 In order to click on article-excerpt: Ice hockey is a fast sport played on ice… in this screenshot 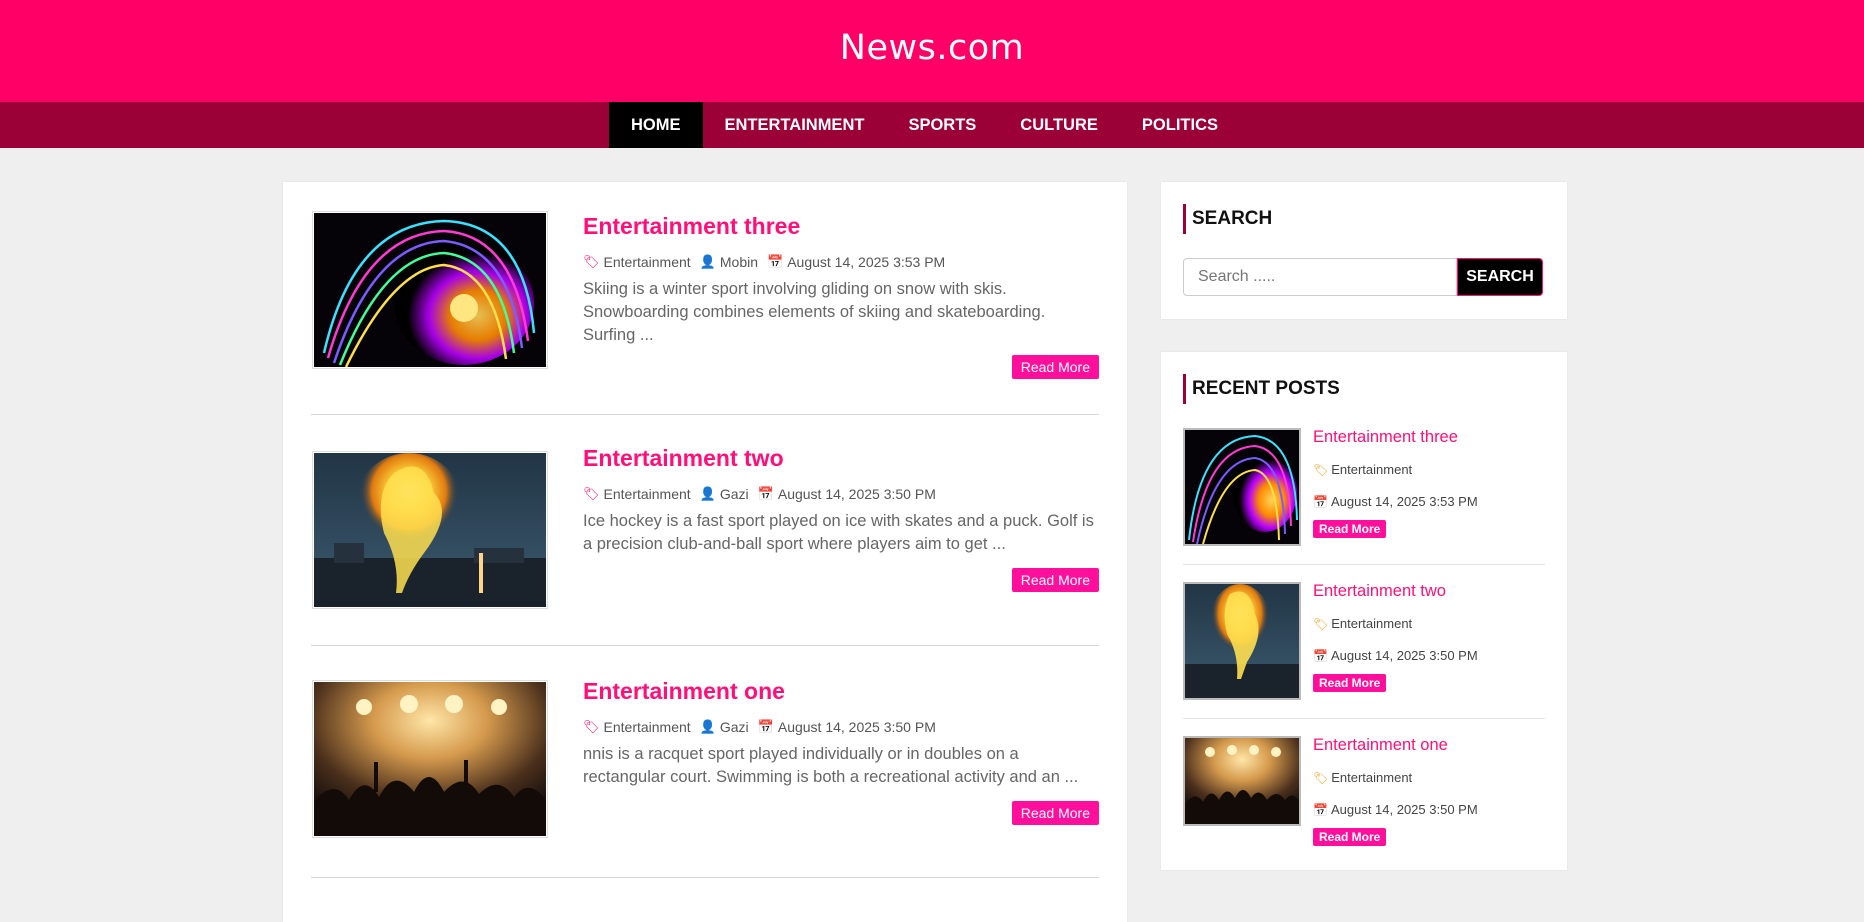, I will do `click(838, 532)`.